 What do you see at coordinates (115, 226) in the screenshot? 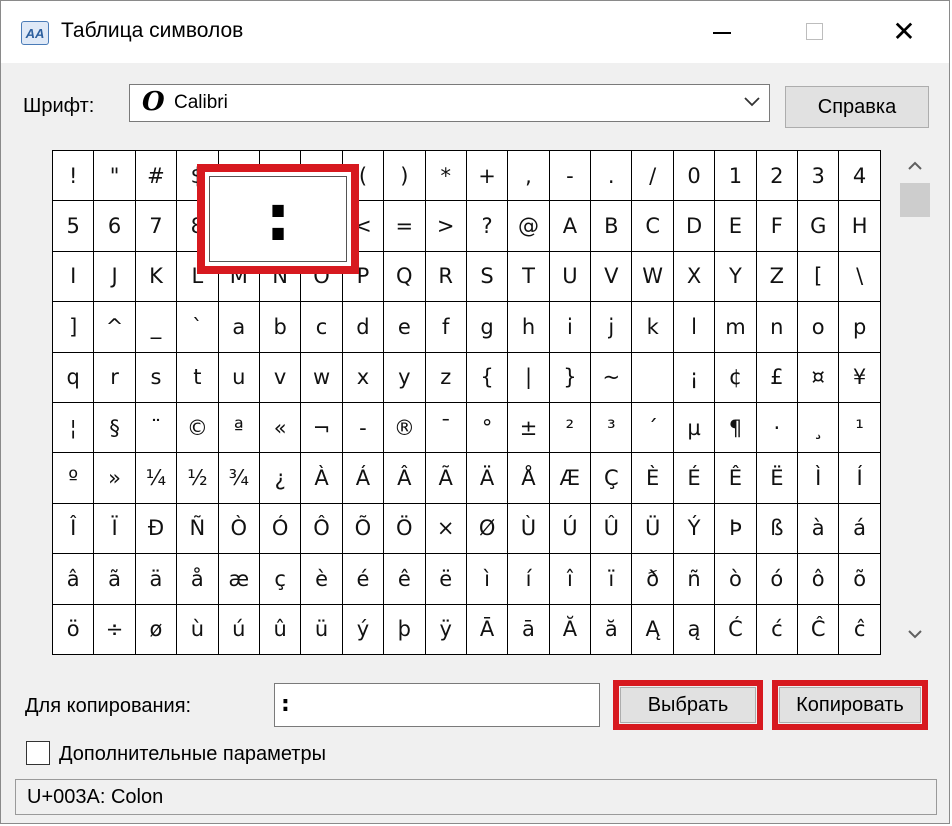
I see `char-cell: 6` at bounding box center [115, 226].